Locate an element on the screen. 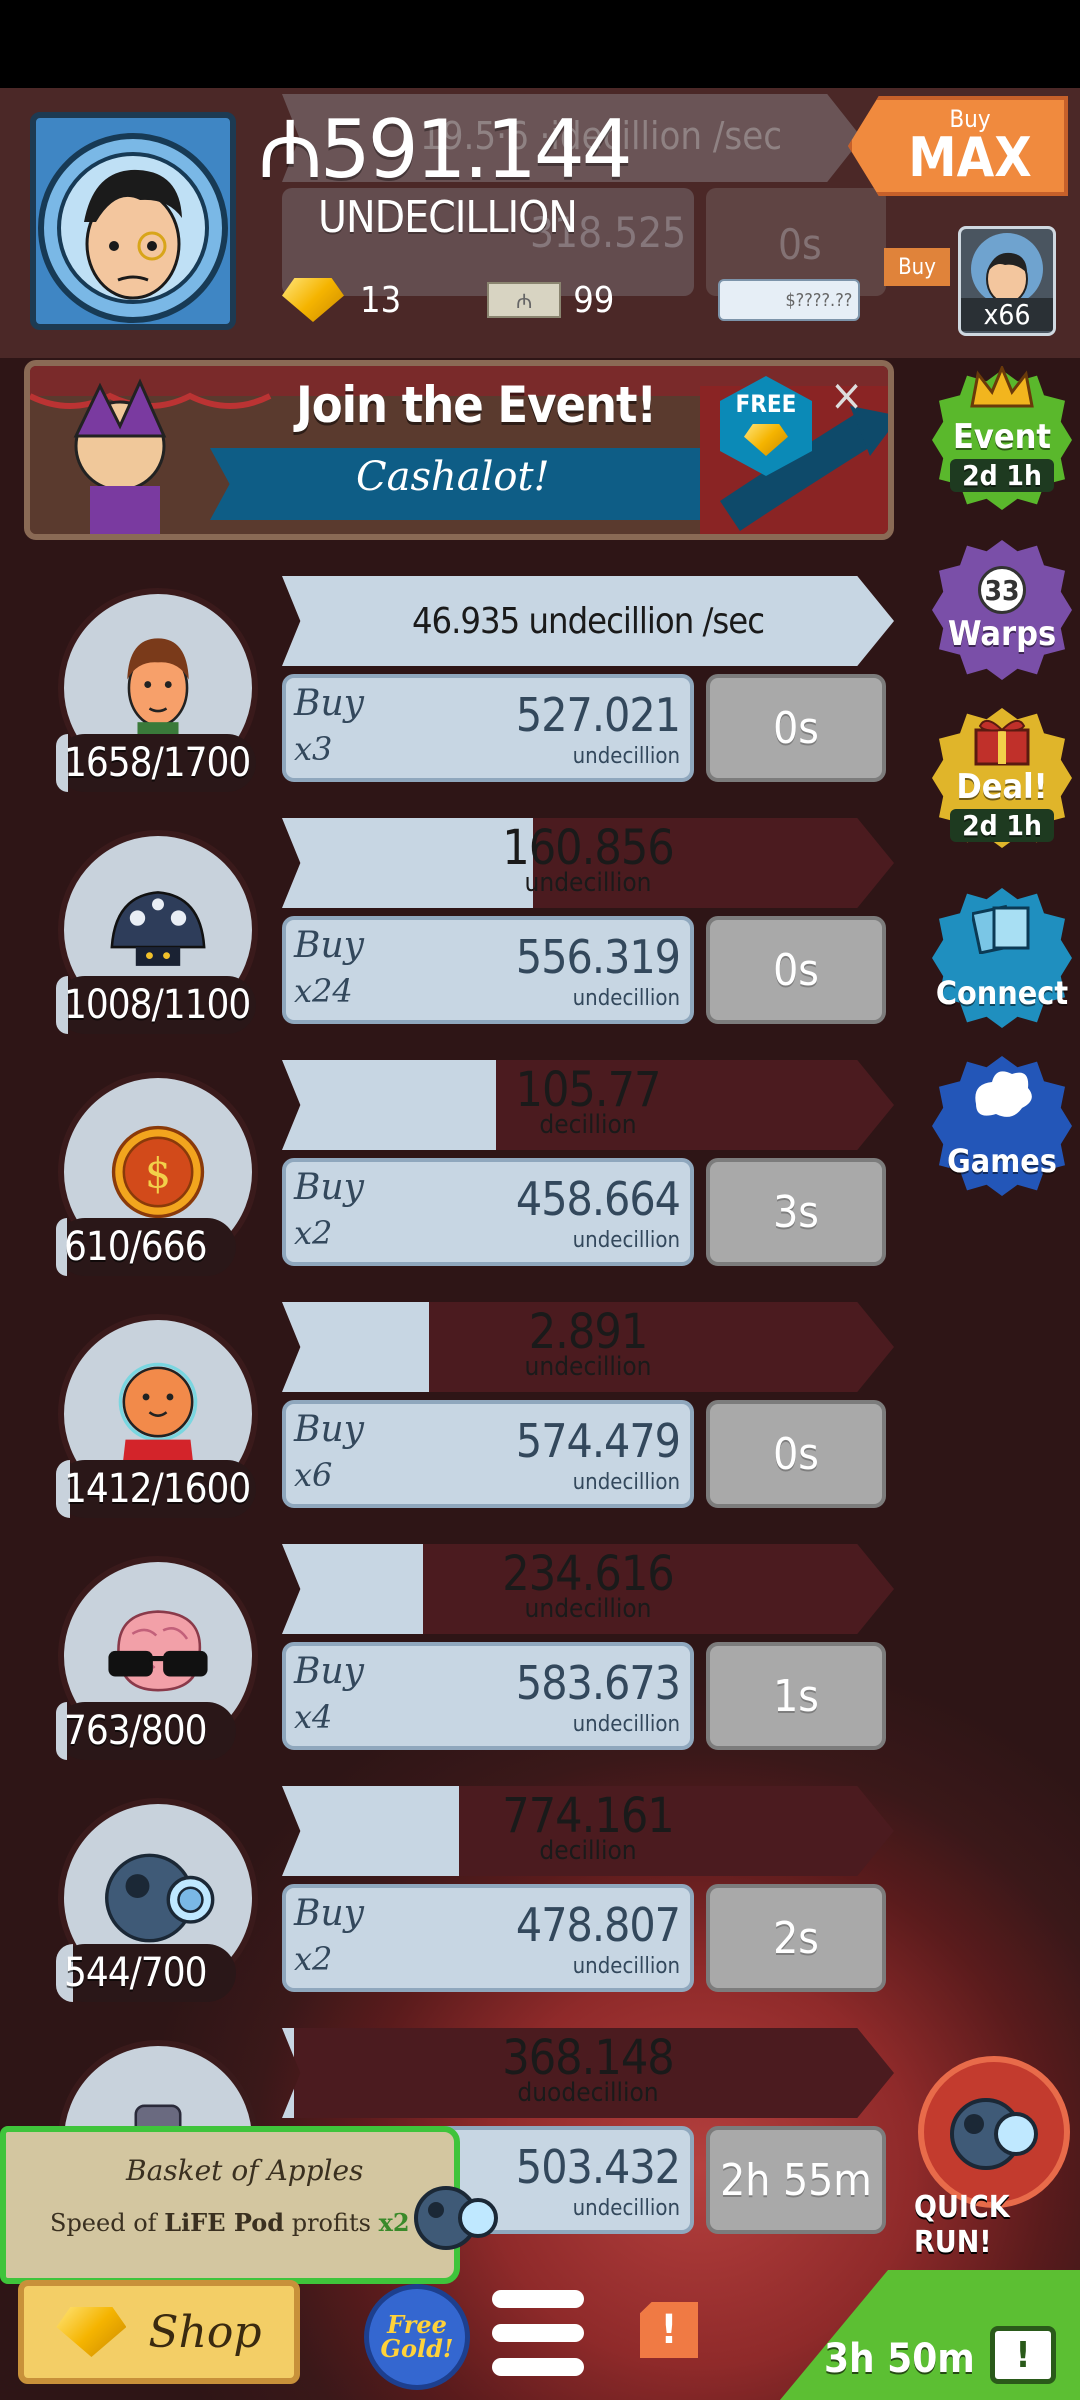 The width and height of the screenshot is (1080, 2400). unit-count-text: 1008/1100 is located at coordinates (157, 1005).